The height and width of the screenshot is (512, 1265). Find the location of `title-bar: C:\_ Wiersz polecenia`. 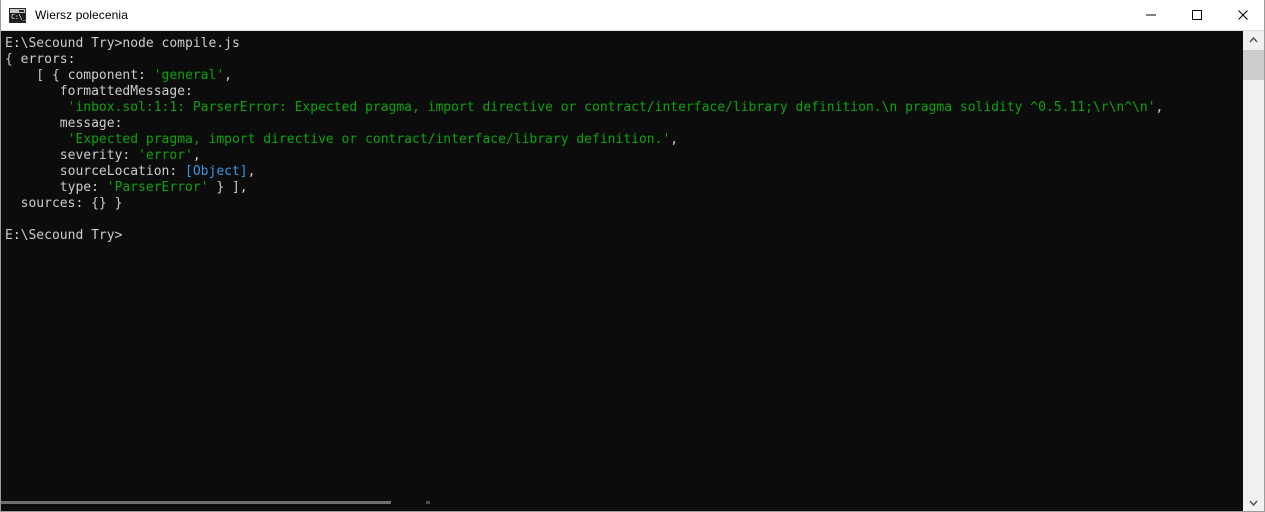

title-bar: C:\_ Wiersz polecenia is located at coordinates (632, 15).